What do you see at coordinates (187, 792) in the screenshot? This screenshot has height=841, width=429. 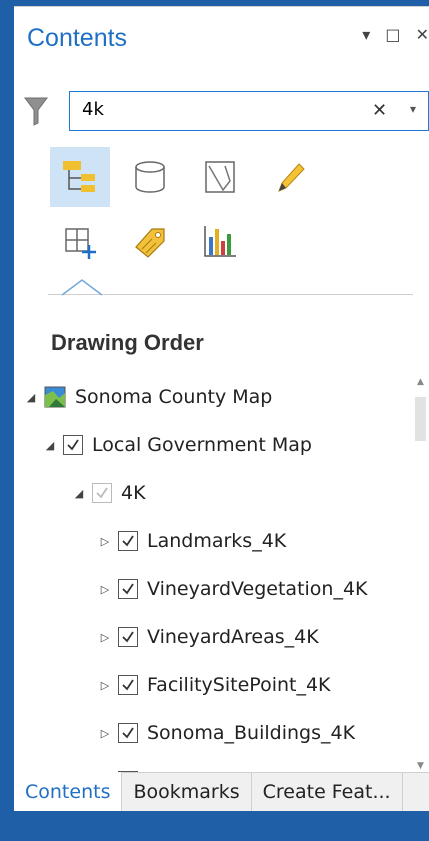 I see `tab-bookmarks: Bookmarks` at bounding box center [187, 792].